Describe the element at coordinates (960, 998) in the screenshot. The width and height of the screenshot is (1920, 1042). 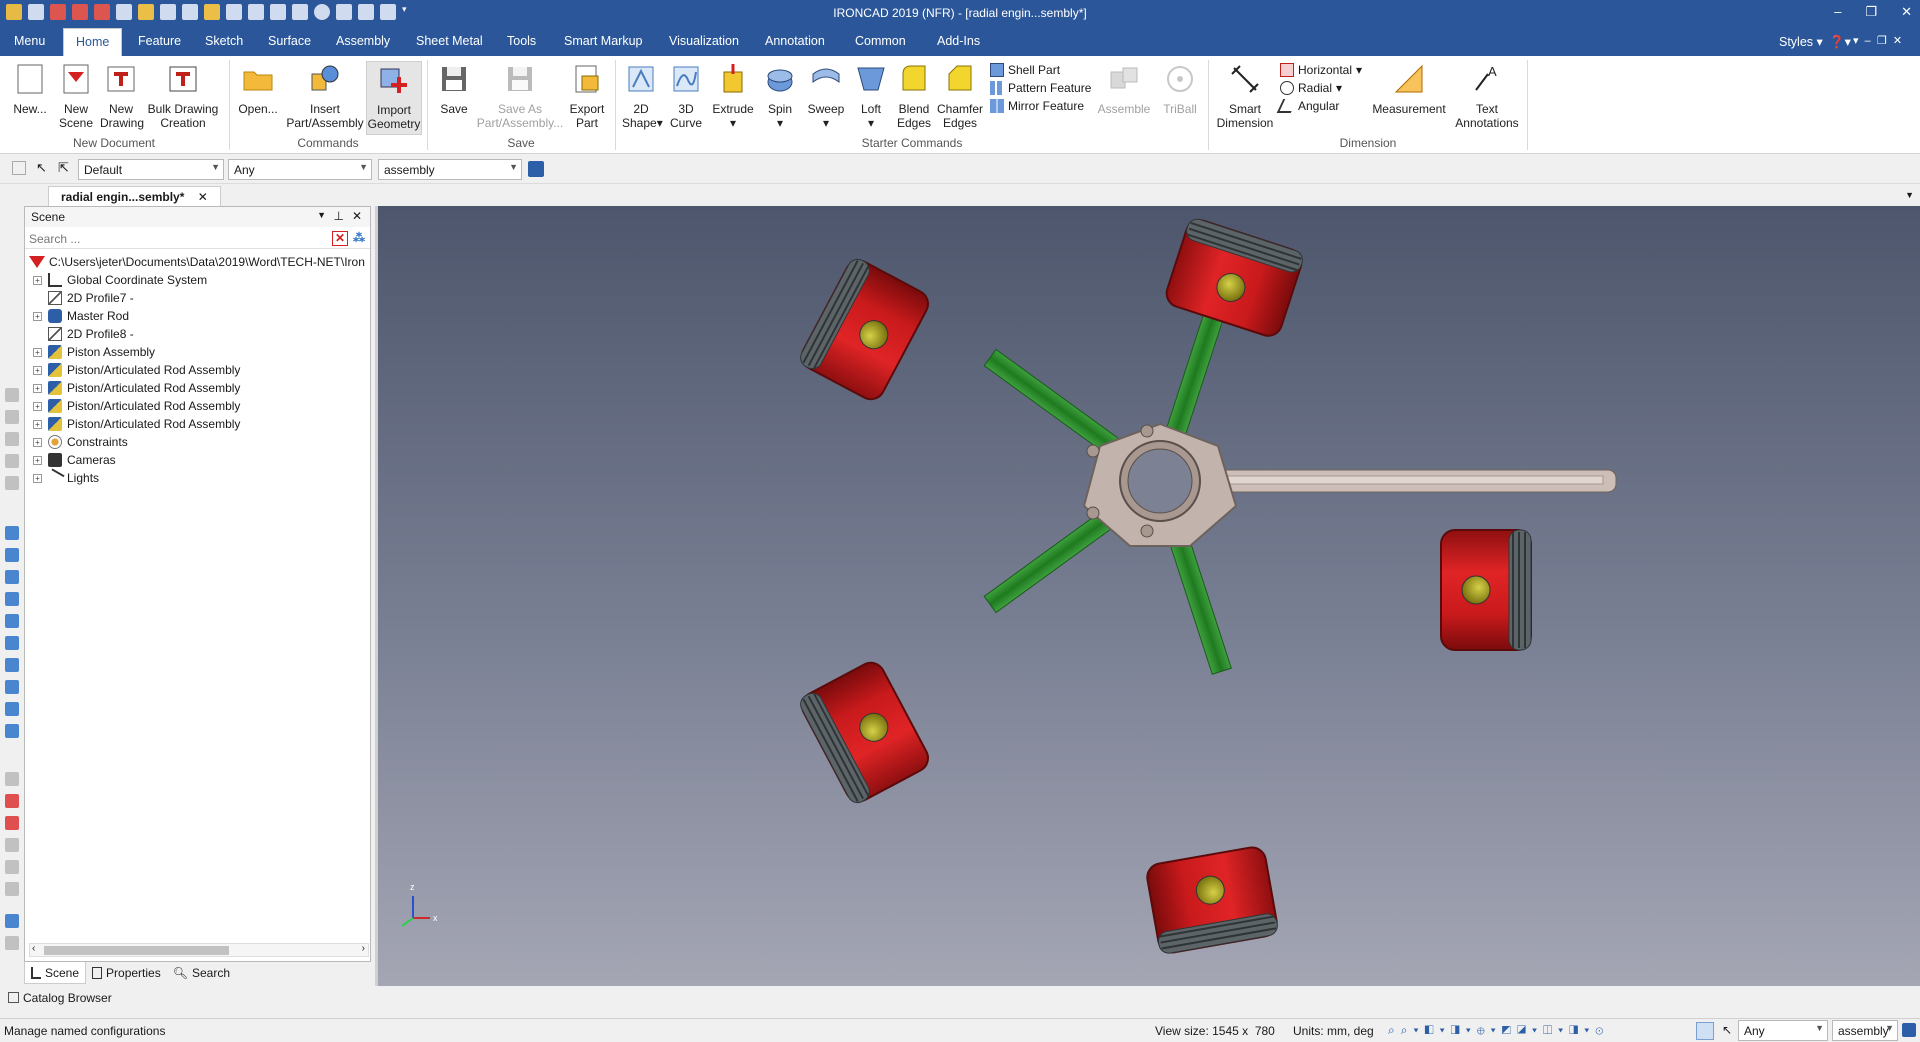
I see `catalog-browser-bar: Catalog Browser` at that location.